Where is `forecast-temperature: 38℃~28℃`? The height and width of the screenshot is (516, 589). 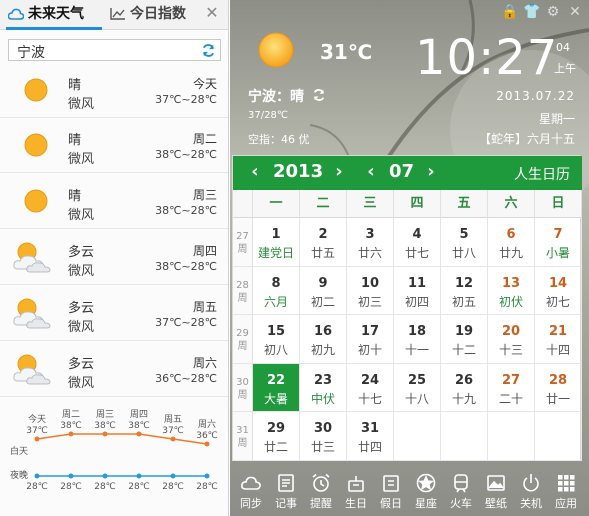 forecast-temperature: 38℃~28℃ is located at coordinates (186, 210).